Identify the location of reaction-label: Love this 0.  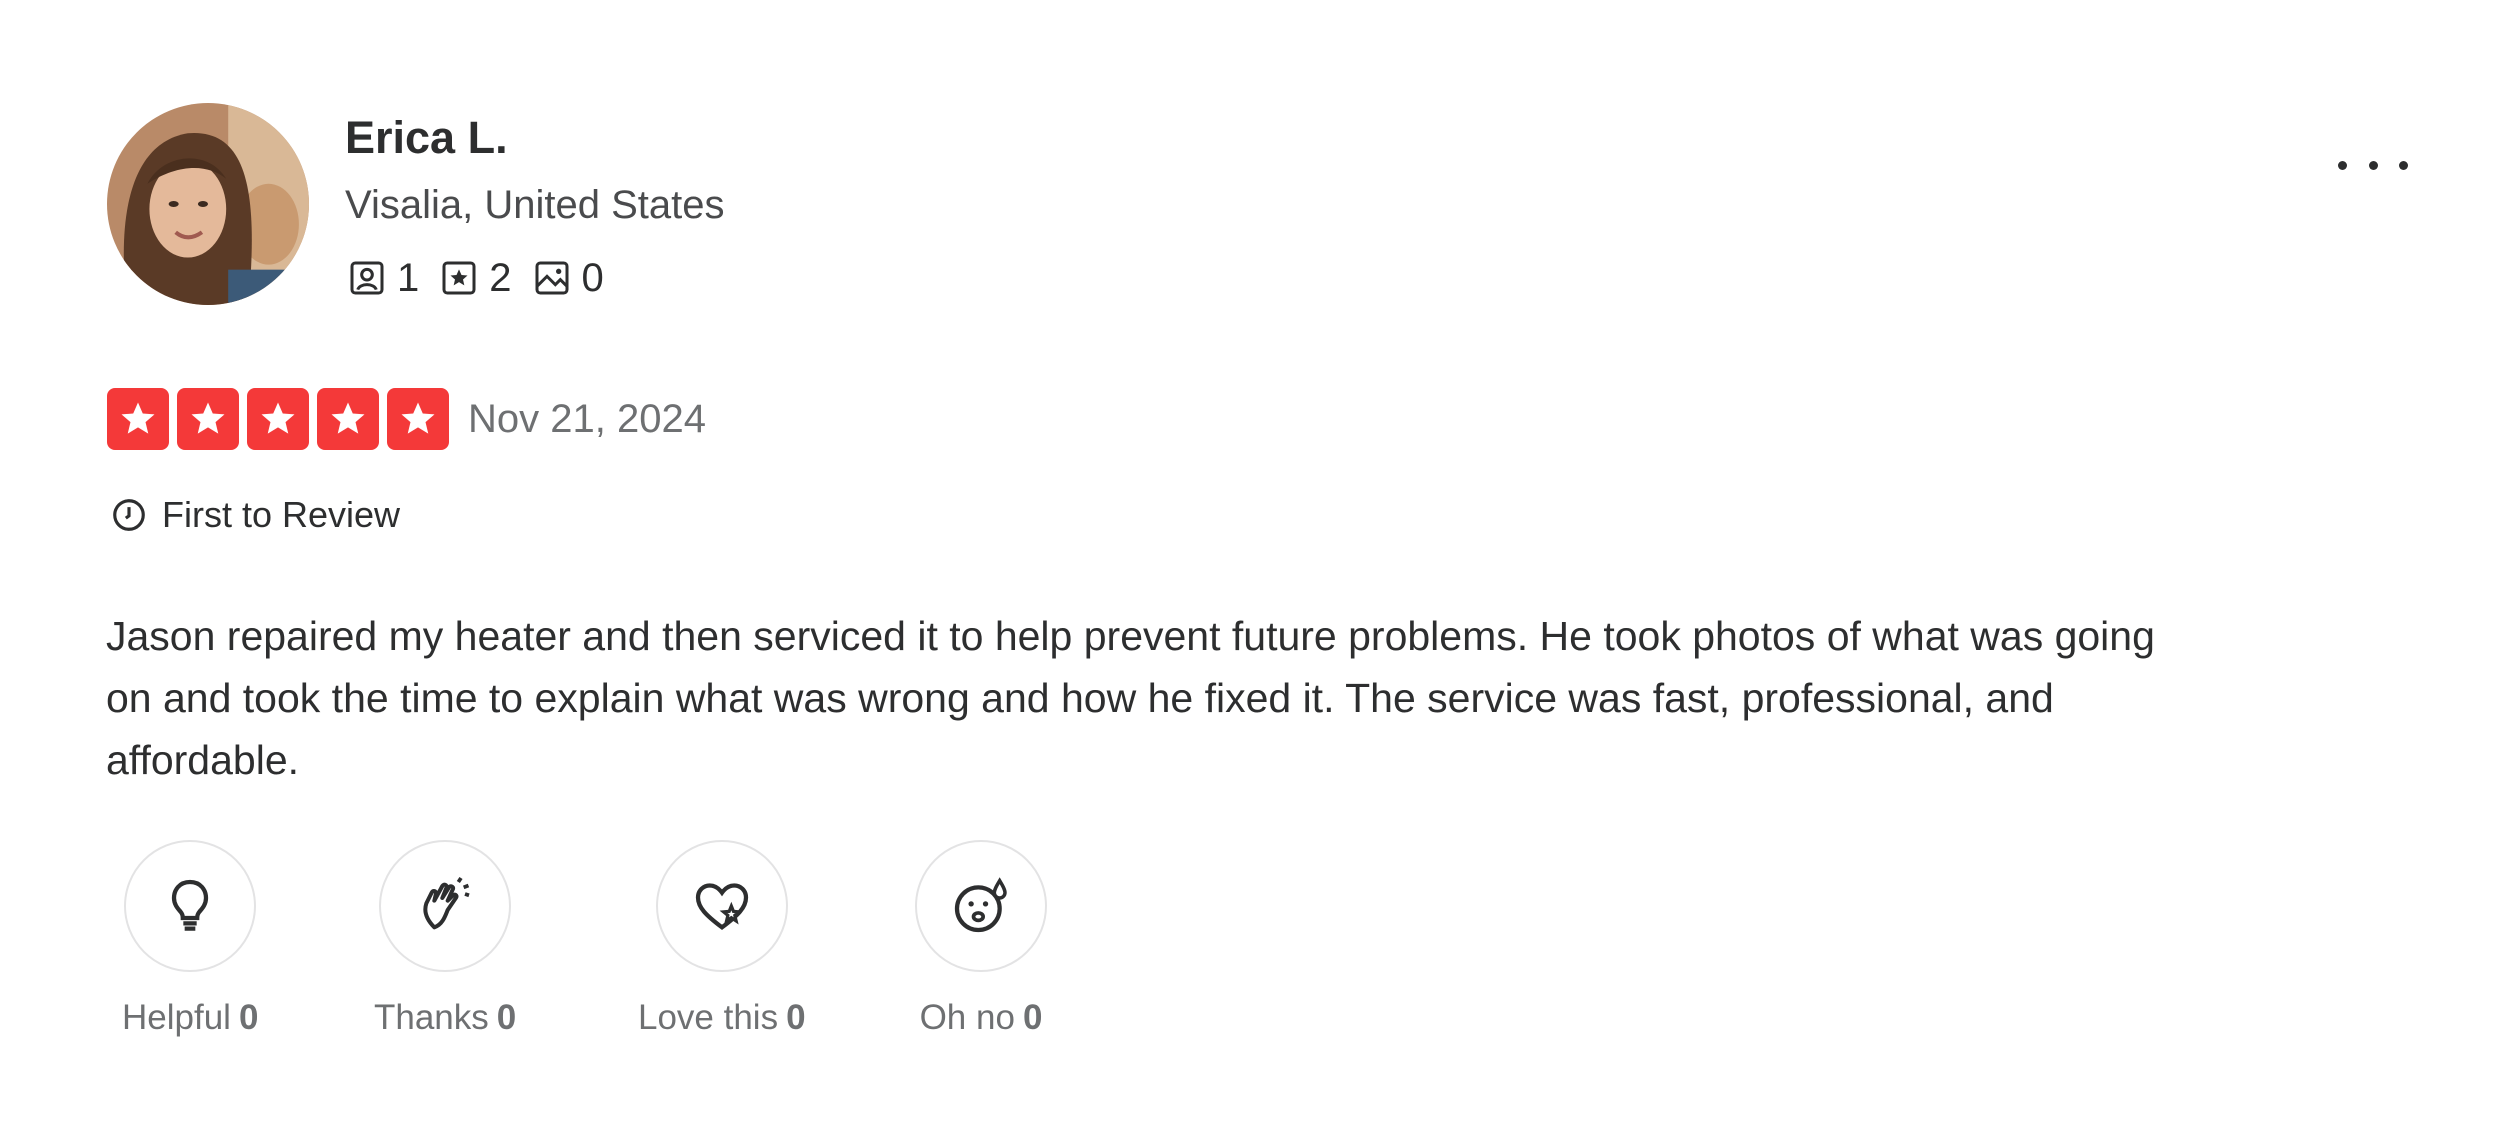
(722, 1017).